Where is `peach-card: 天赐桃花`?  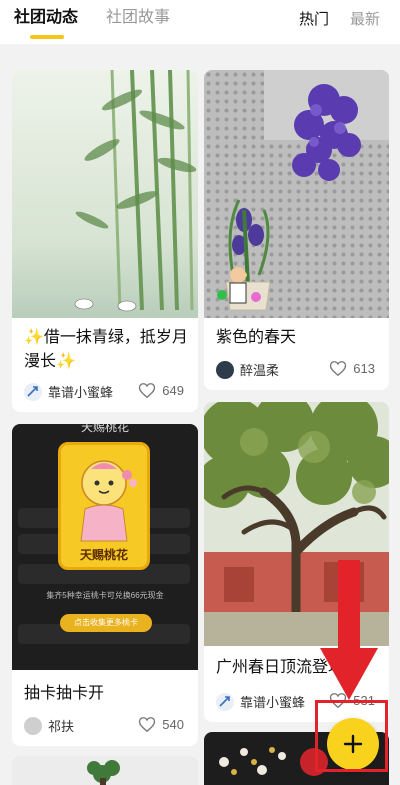 peach-card: 天赐桃花 is located at coordinates (104, 506).